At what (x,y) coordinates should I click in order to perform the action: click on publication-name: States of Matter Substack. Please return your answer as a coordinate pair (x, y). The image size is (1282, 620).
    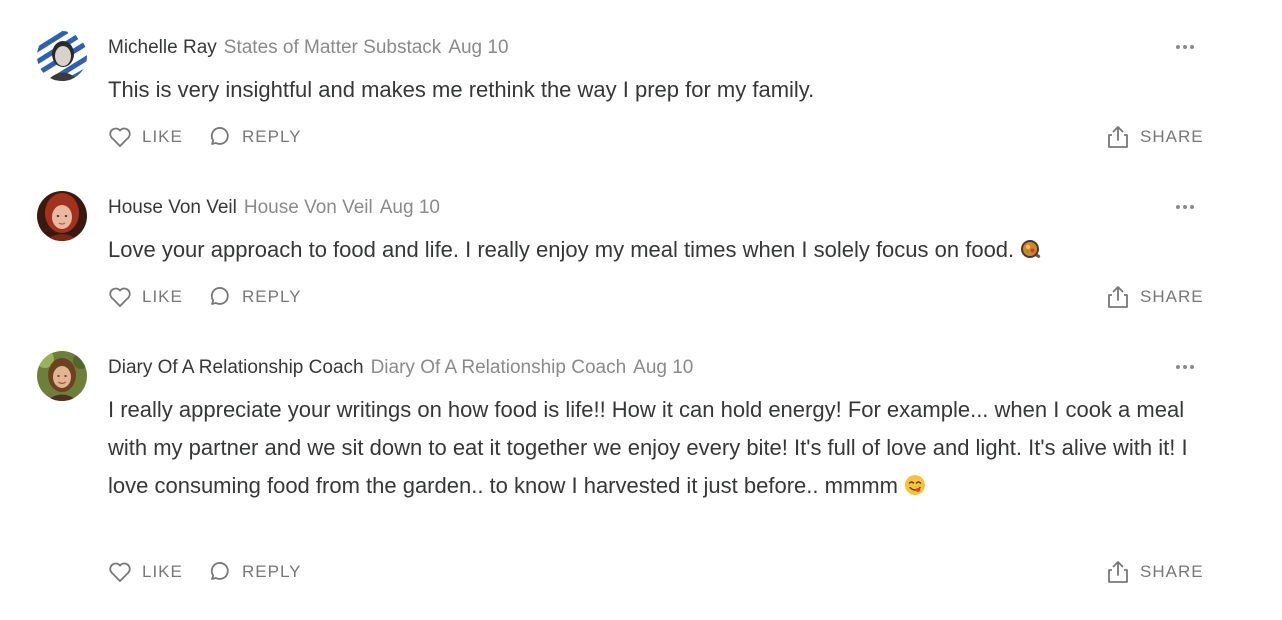
    Looking at the image, I should click on (333, 47).